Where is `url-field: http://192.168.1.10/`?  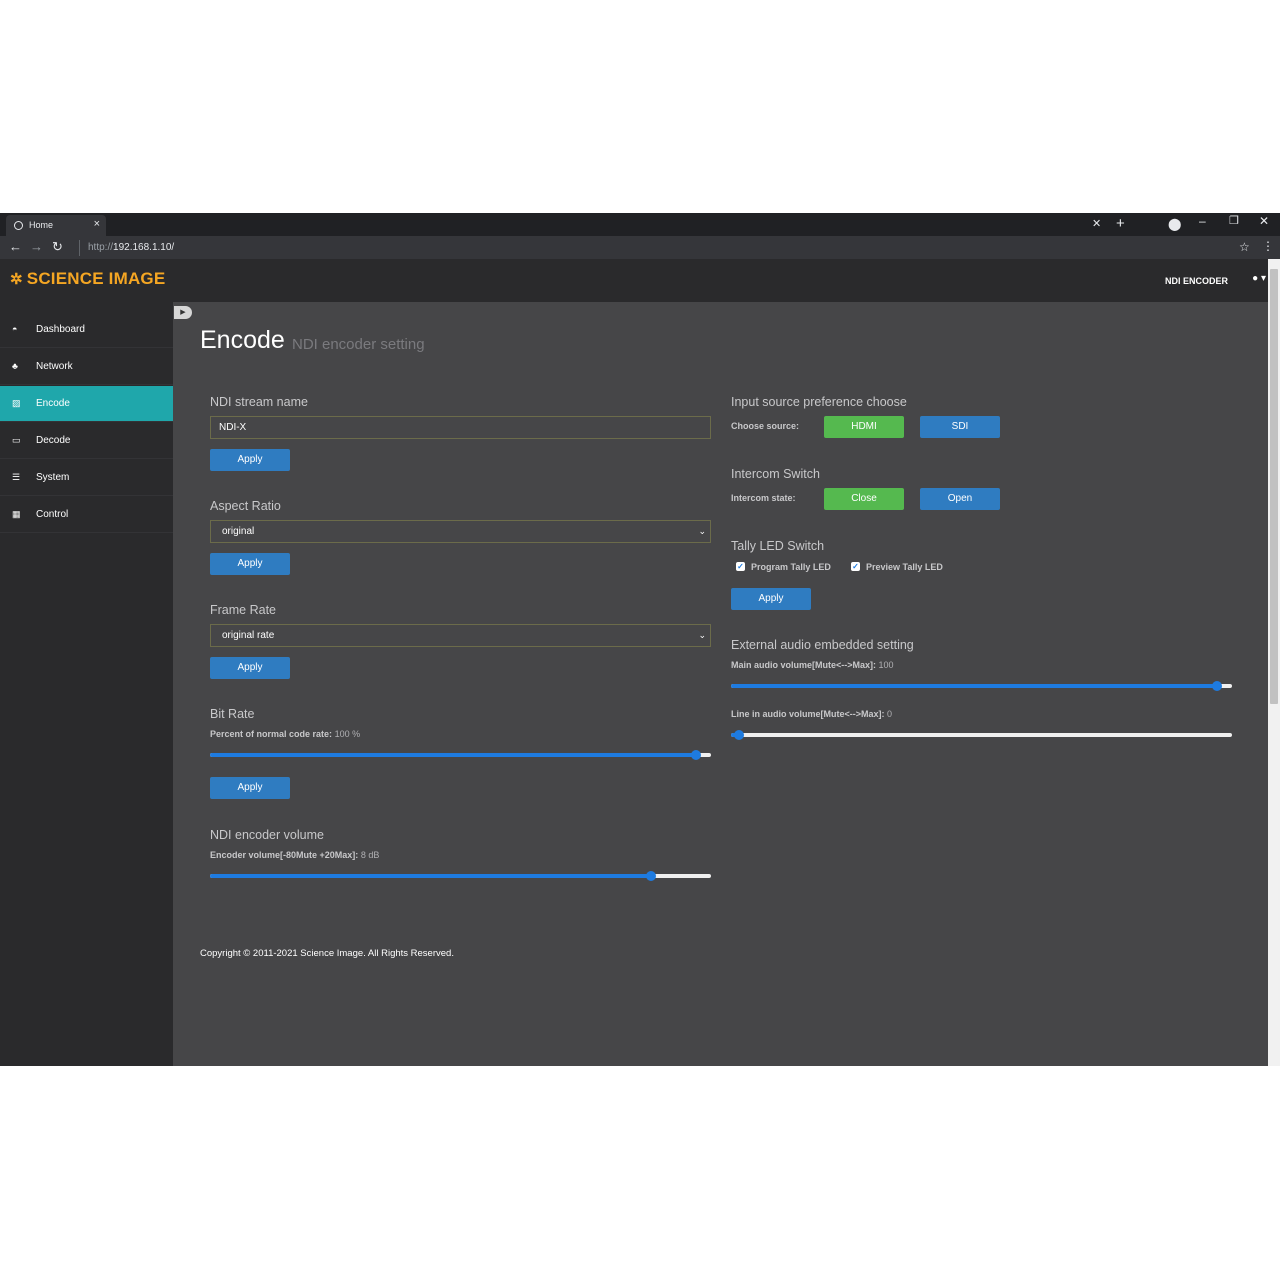
url-field: http://192.168.1.10/ is located at coordinates (664, 248).